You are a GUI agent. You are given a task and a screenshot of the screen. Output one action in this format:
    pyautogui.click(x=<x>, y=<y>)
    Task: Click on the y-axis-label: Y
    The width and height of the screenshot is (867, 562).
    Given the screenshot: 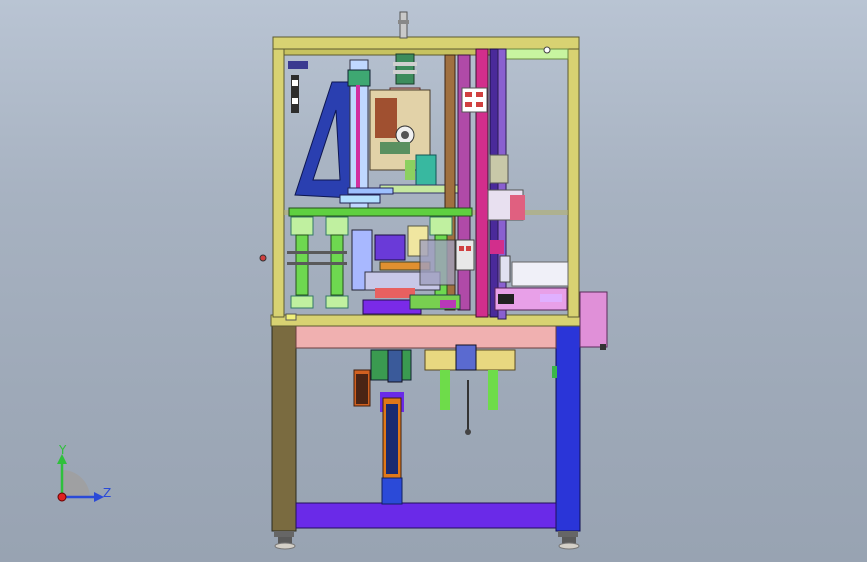 What is the action you would take?
    pyautogui.click(x=62, y=450)
    